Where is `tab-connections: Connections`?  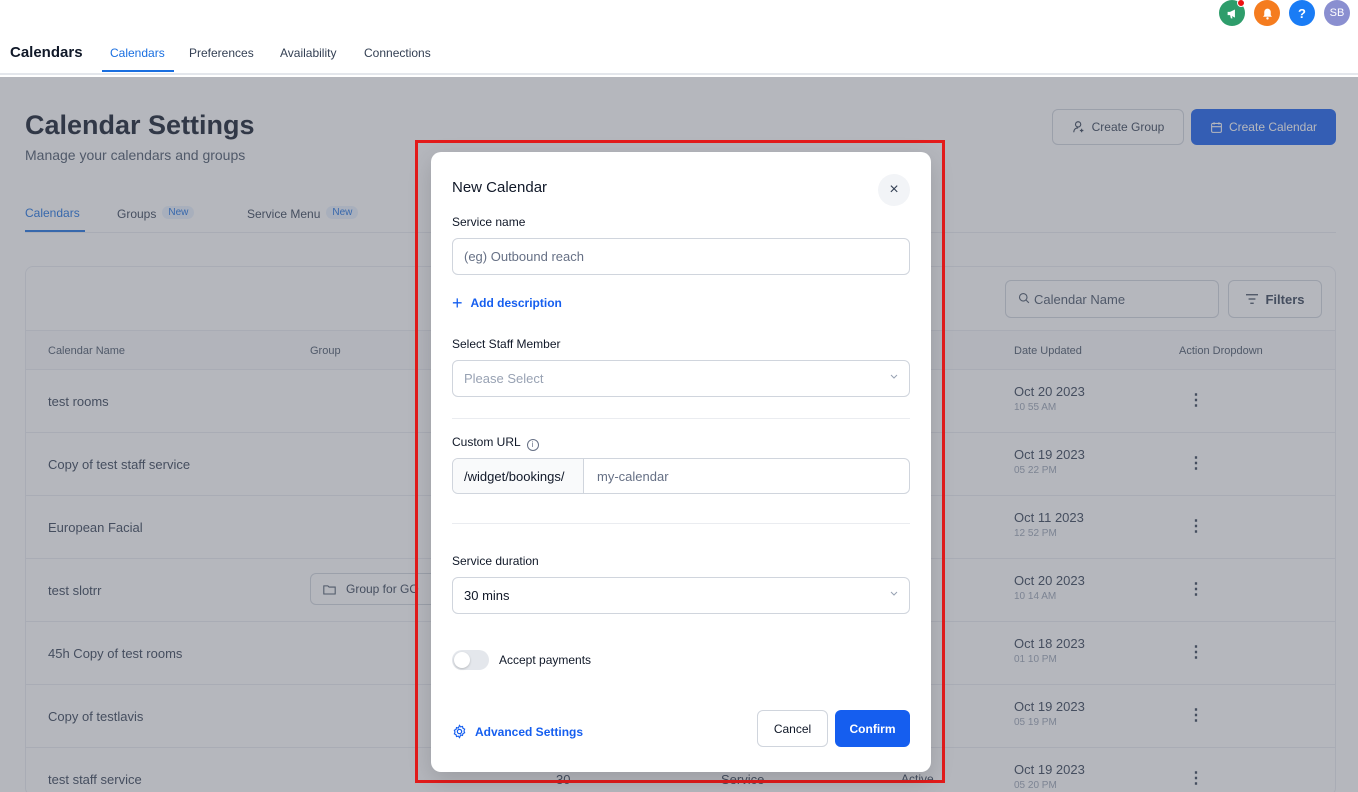
tab-connections: Connections is located at coordinates (397, 53).